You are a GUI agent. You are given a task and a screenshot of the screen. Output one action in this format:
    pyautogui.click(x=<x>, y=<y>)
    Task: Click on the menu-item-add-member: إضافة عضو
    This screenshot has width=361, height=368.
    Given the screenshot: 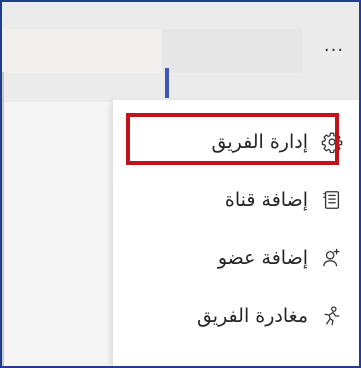 What is the action you would take?
    pyautogui.click(x=236, y=258)
    